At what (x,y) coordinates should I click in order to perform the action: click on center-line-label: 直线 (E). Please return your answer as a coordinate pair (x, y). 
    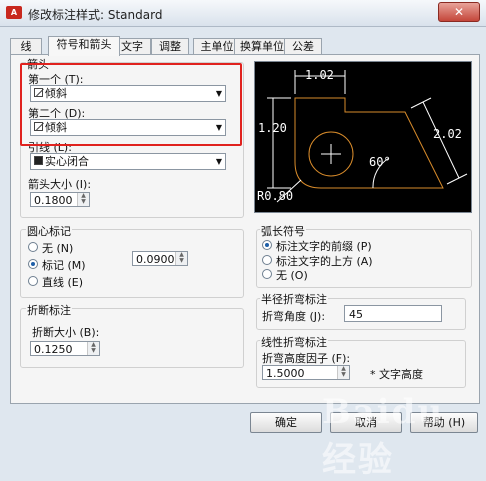
    Looking at the image, I should click on (63, 282).